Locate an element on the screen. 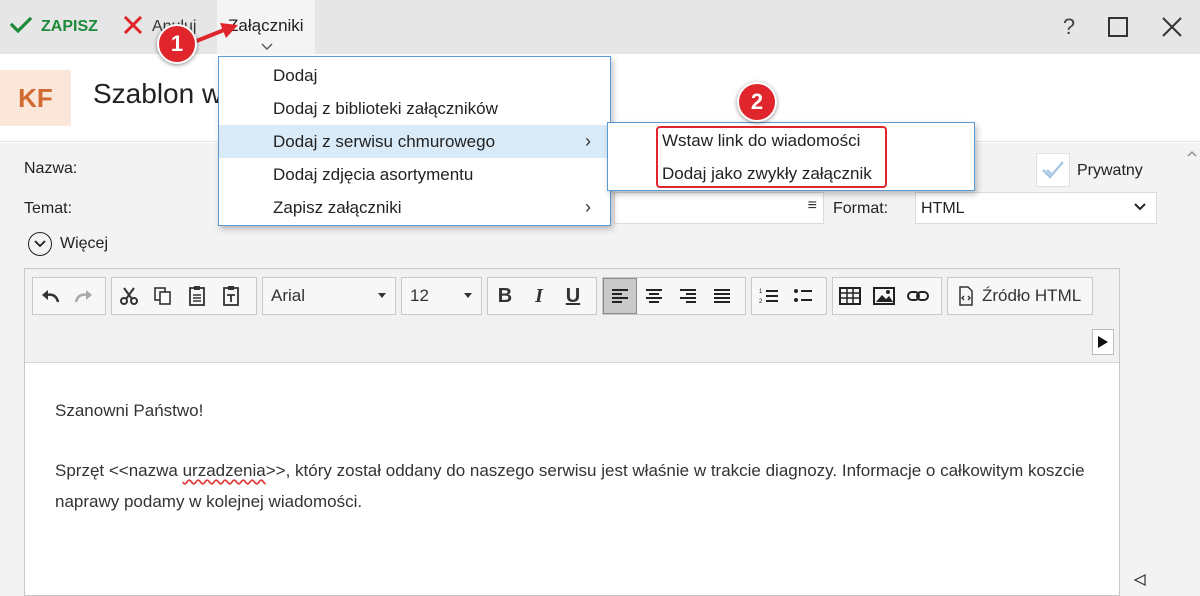 This screenshot has height=596, width=1200. insert-link-button is located at coordinates (918, 296).